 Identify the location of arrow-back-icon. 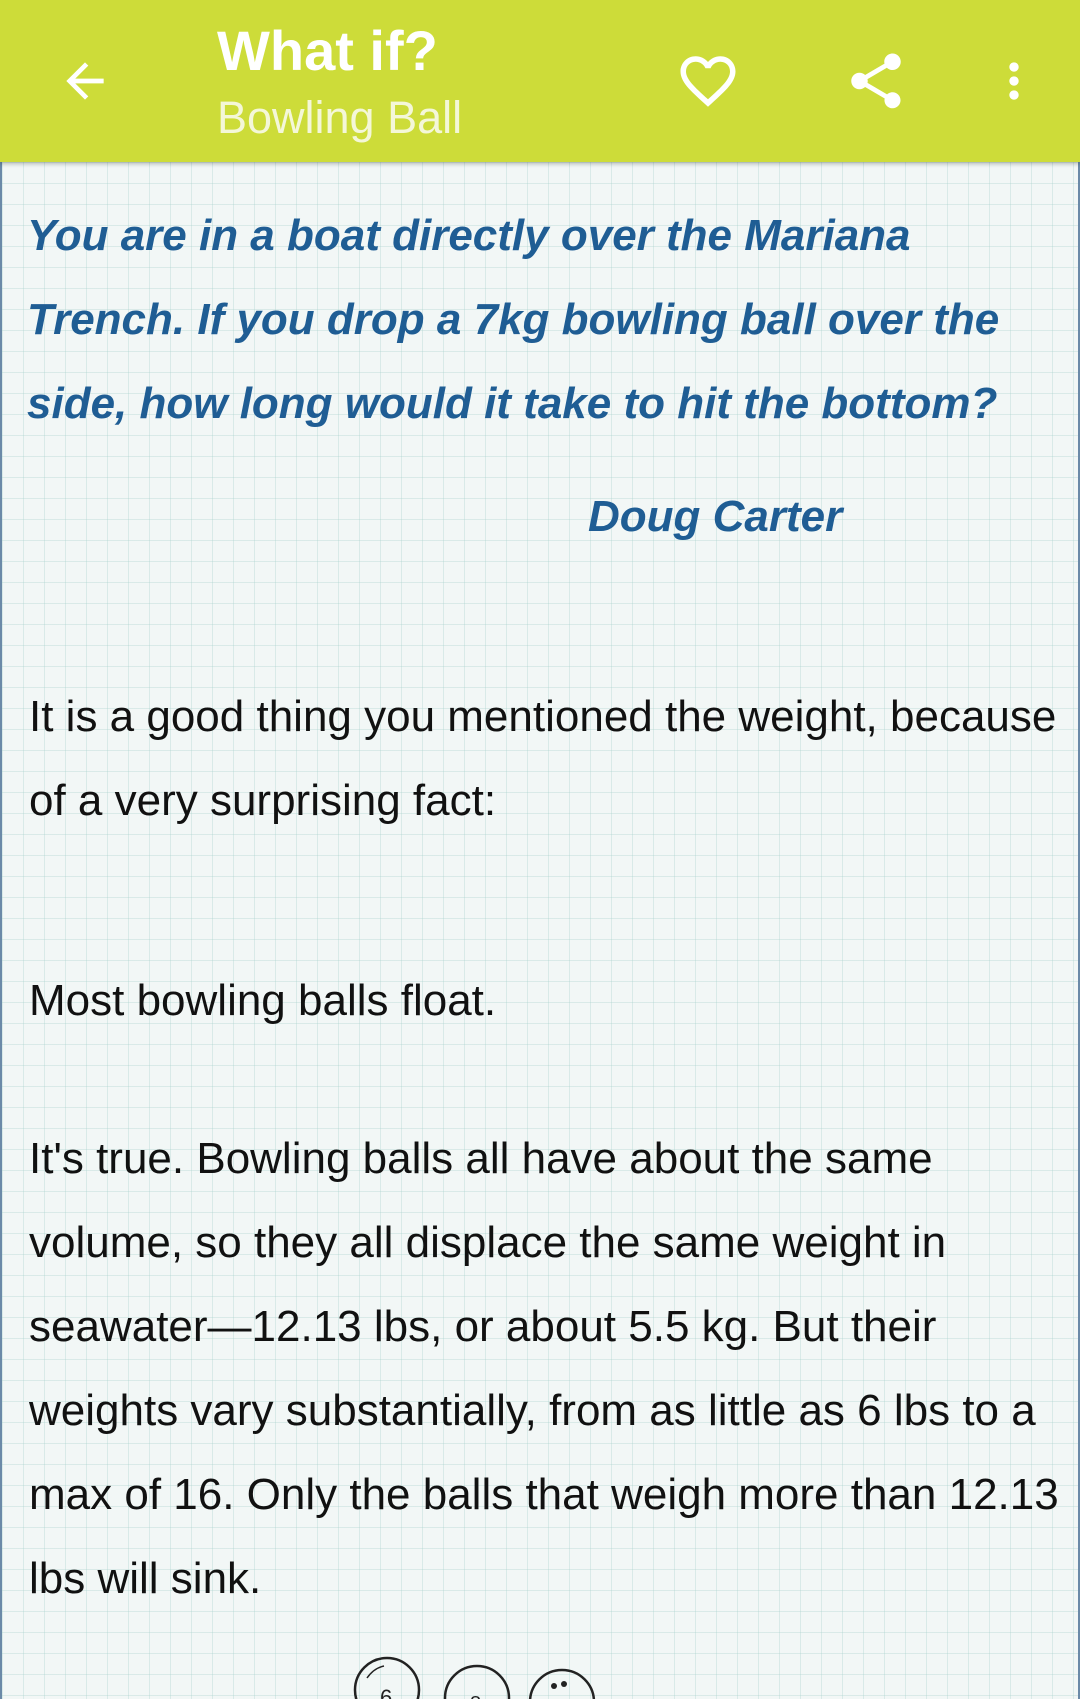
(85, 81).